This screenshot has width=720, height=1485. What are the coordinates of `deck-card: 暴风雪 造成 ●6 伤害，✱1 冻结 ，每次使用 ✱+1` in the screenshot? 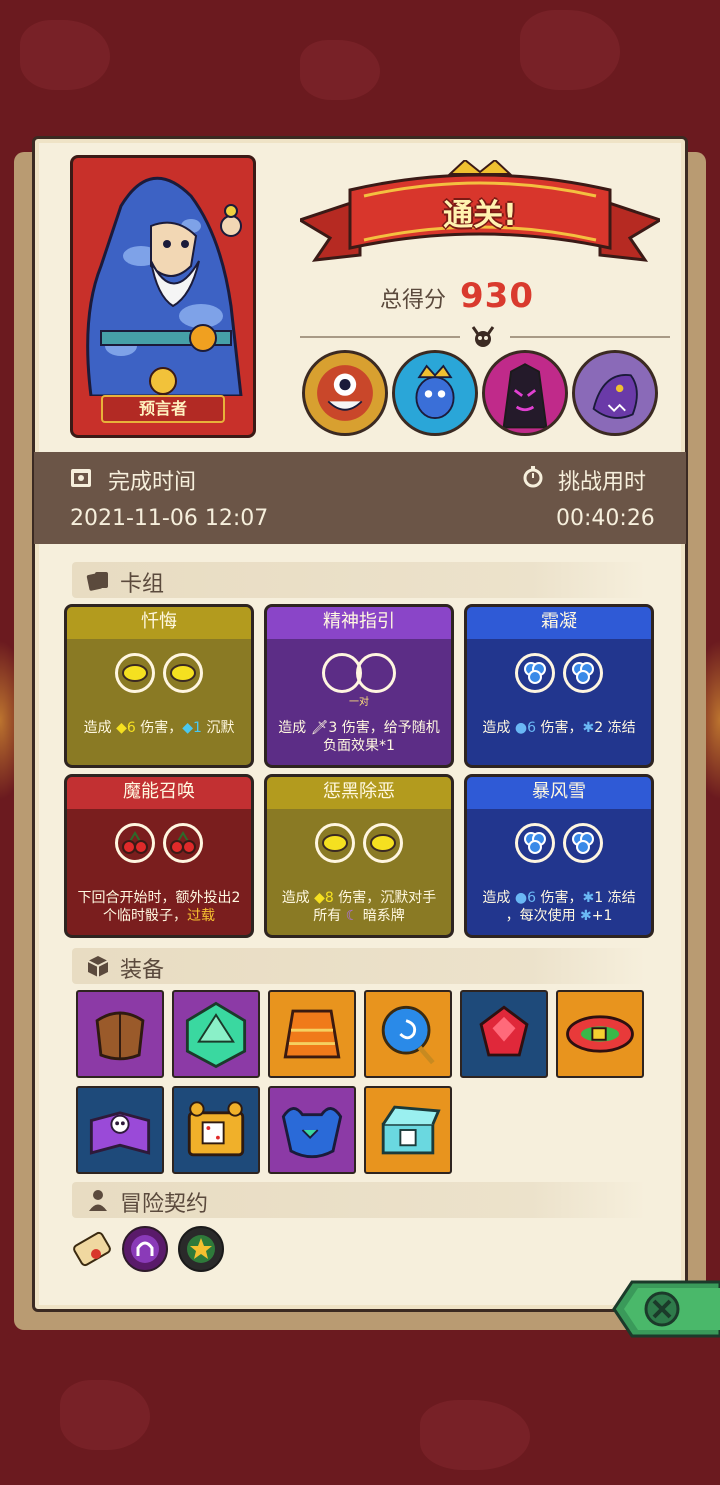 It's located at (559, 856).